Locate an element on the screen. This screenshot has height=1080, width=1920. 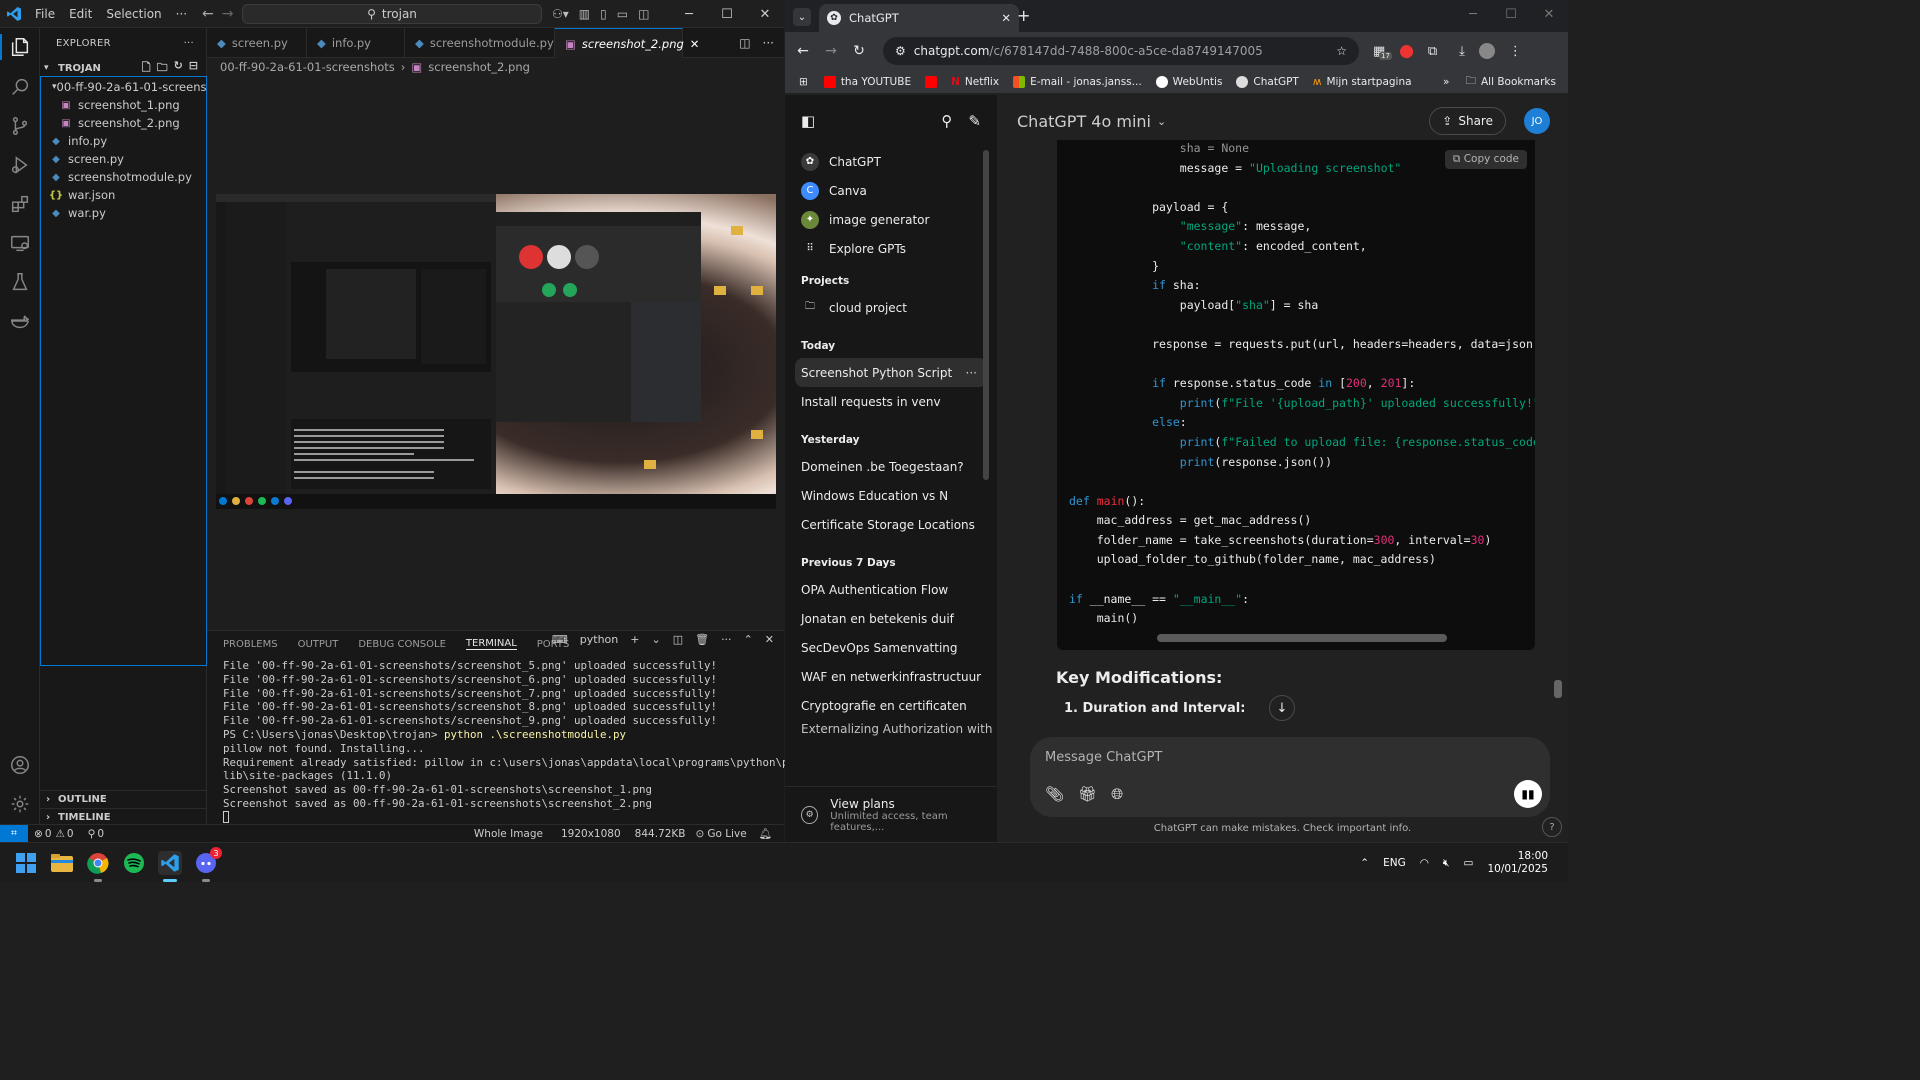
tab-screenshotmodule-py: ◆ screenshotmodule.py is located at coordinates (480, 43).